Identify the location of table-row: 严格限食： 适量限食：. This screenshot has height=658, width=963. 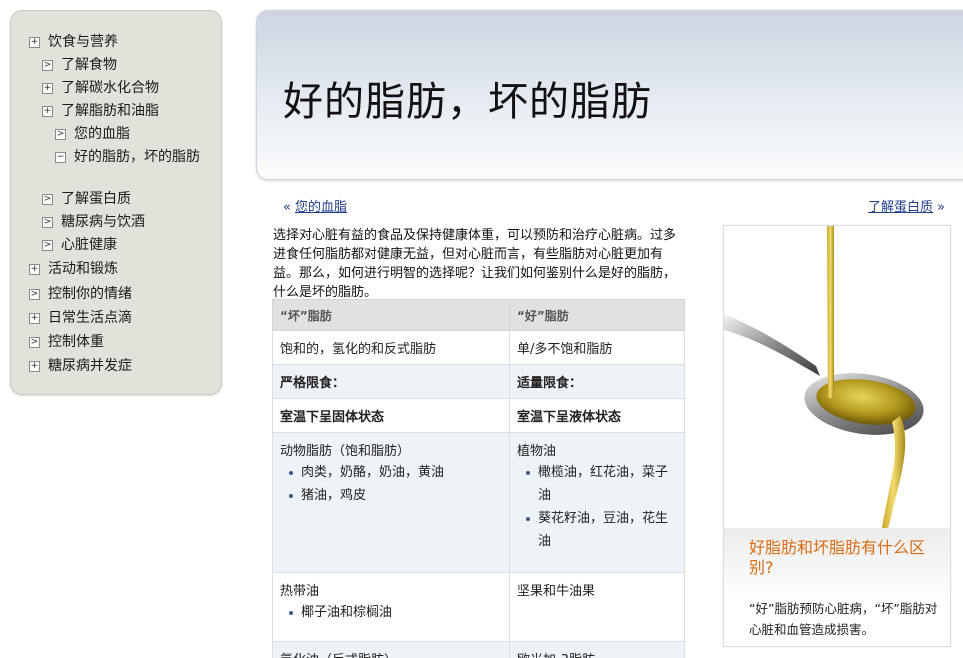
(478, 381).